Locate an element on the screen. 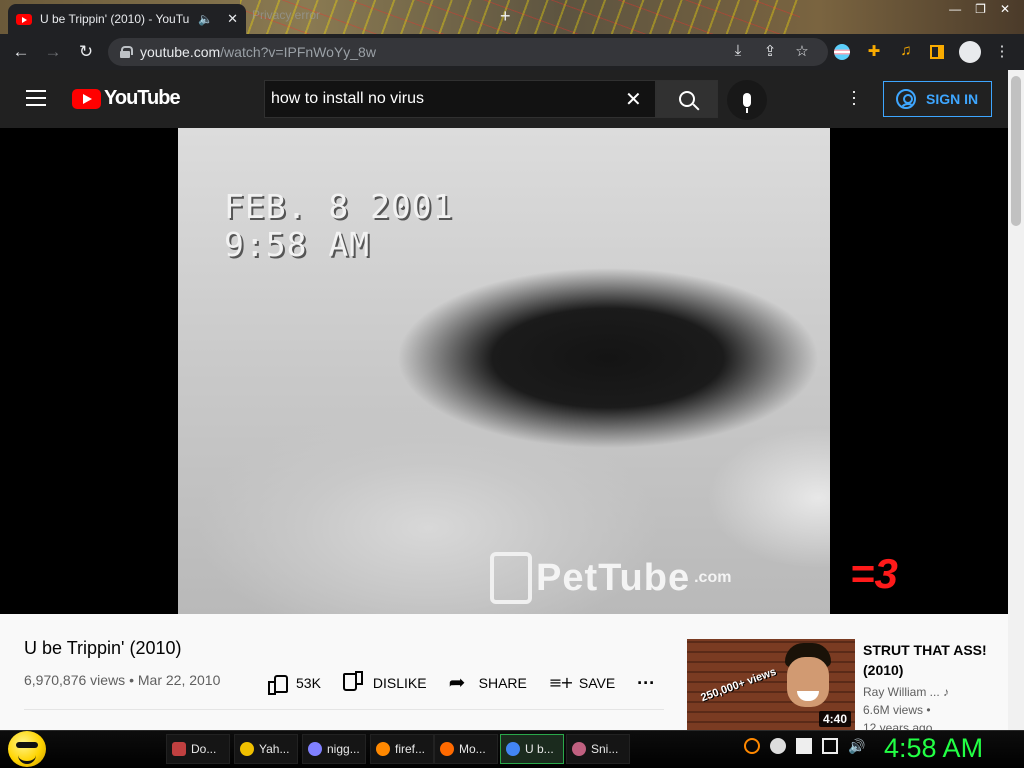 This screenshot has height=768, width=1024. flag-icon is located at coordinates (804, 746).